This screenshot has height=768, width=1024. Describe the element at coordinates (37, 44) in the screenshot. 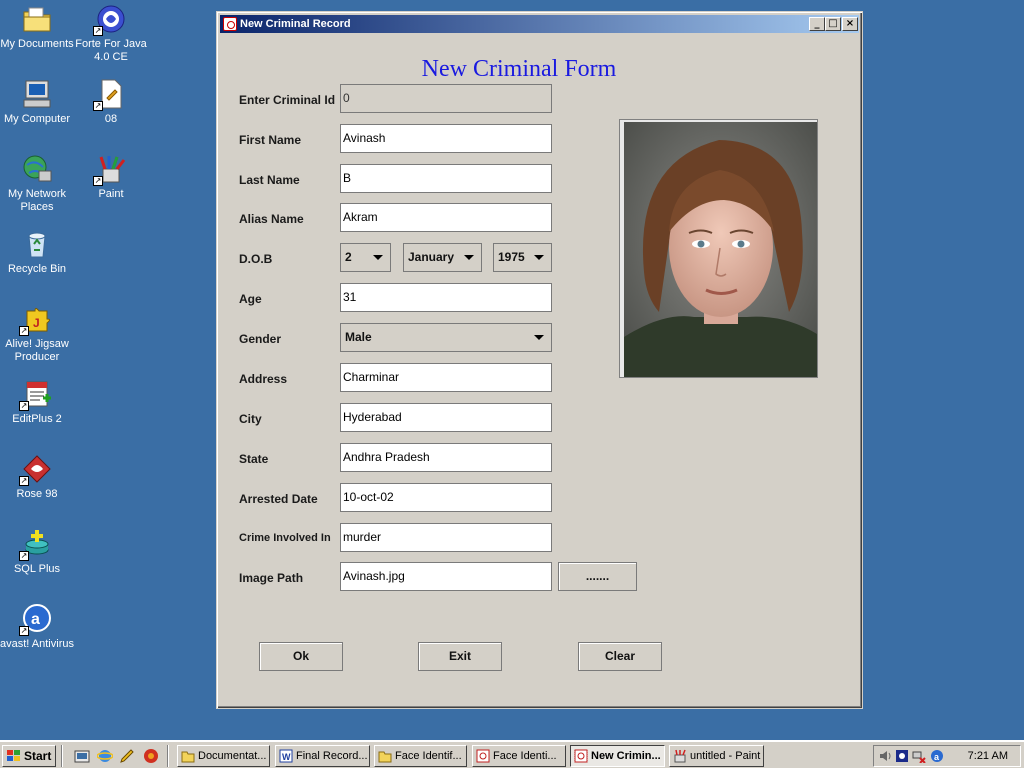

I see `desktop-icon-label: My Documents` at that location.